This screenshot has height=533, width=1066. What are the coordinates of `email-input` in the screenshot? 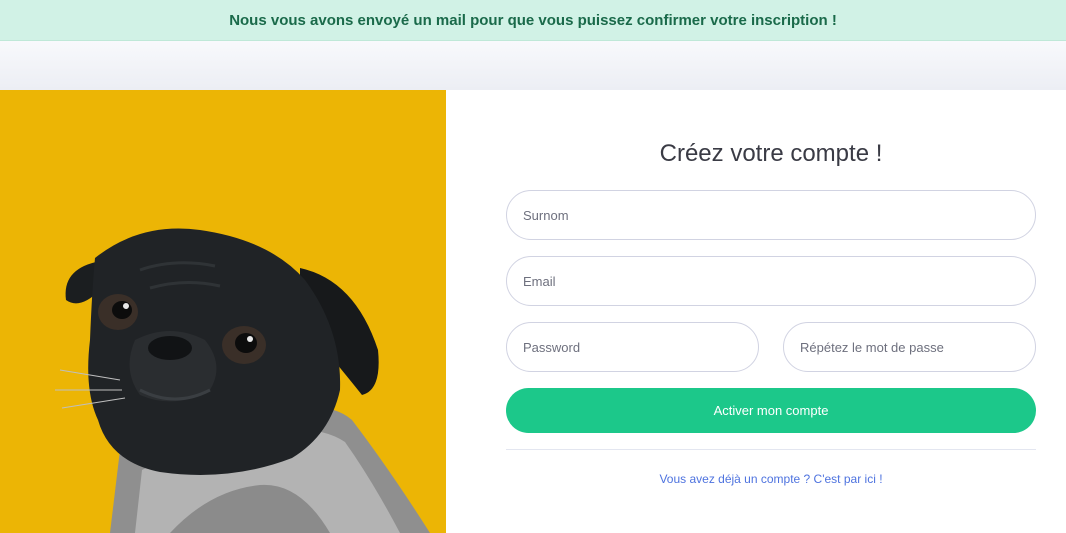 It's located at (771, 281).